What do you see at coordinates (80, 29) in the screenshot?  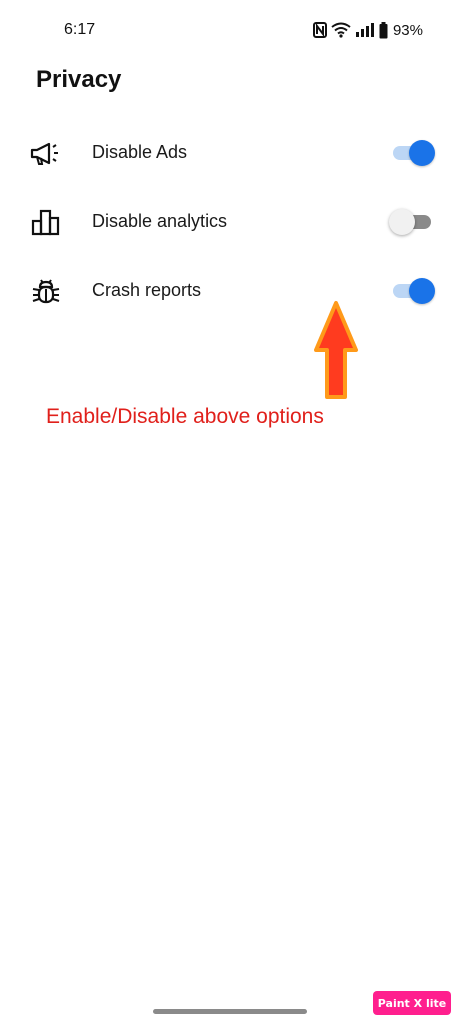 I see `status-time: 6:17` at bounding box center [80, 29].